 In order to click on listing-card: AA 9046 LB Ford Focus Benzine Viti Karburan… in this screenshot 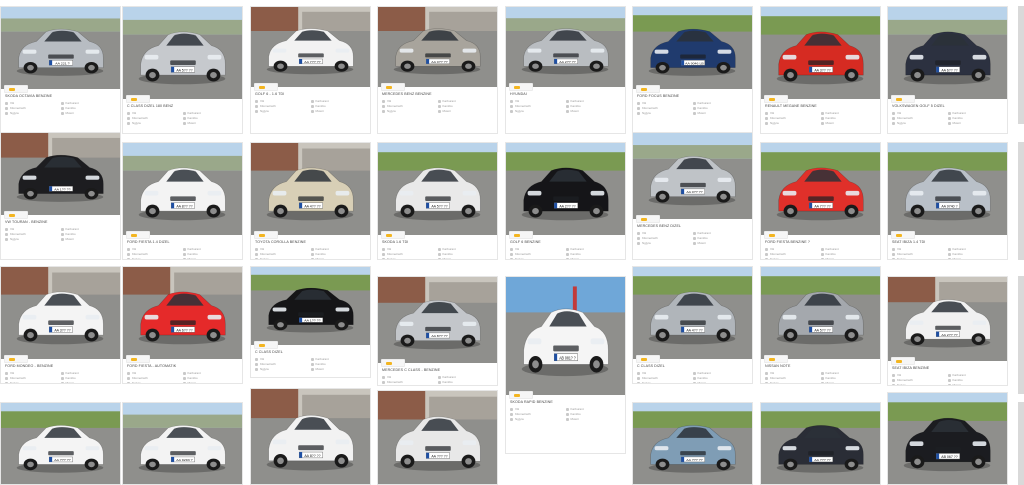, I will do `click(692, 70)`.